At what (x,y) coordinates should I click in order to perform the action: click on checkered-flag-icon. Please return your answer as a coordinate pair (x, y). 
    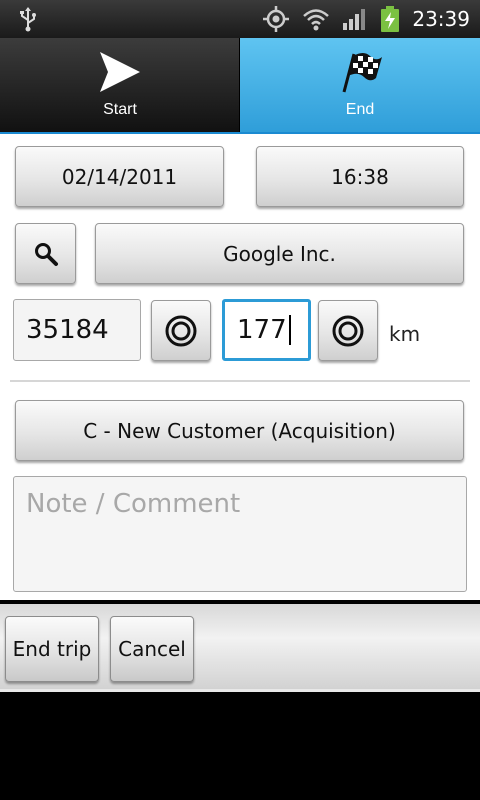
    Looking at the image, I should click on (362, 73).